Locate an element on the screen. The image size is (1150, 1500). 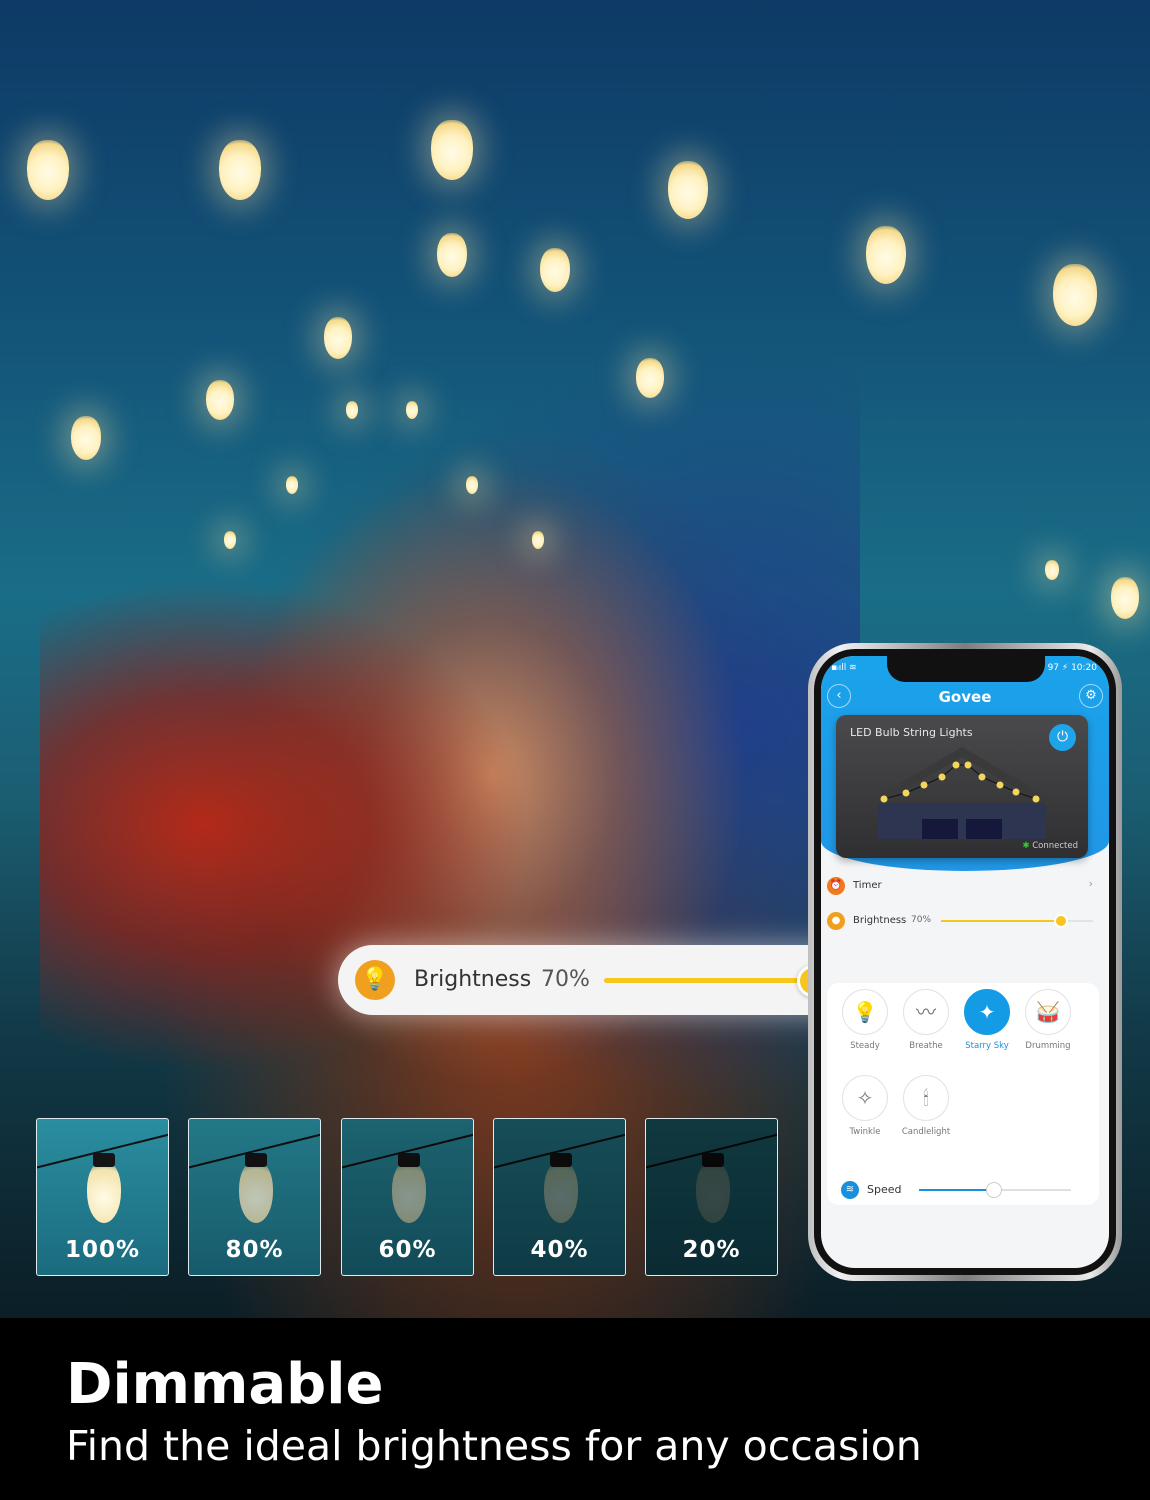
mode-label: Steady is located at coordinates (865, 1046).